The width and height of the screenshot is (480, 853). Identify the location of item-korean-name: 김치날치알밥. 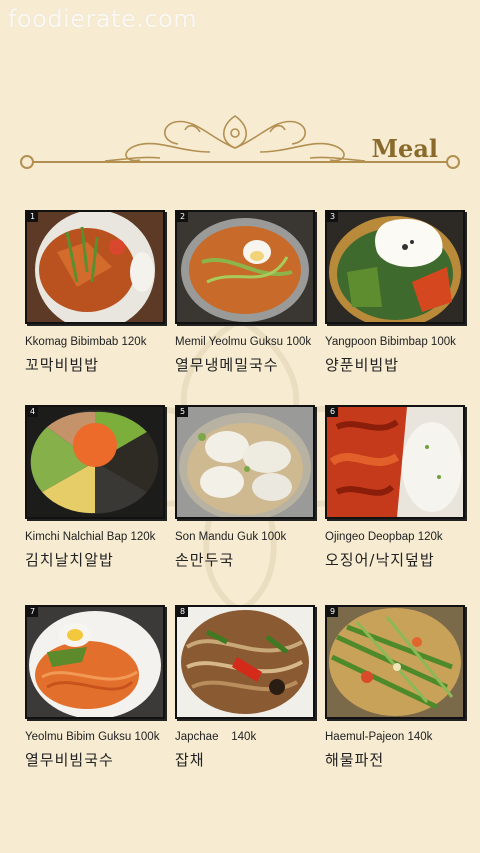
(69, 560).